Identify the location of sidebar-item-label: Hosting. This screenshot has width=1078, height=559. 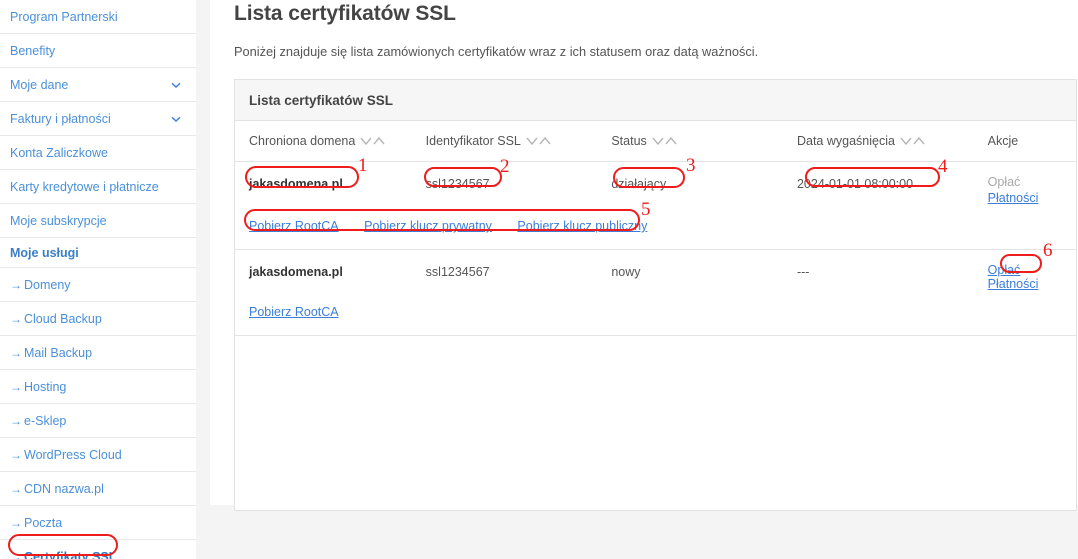
(45, 386).